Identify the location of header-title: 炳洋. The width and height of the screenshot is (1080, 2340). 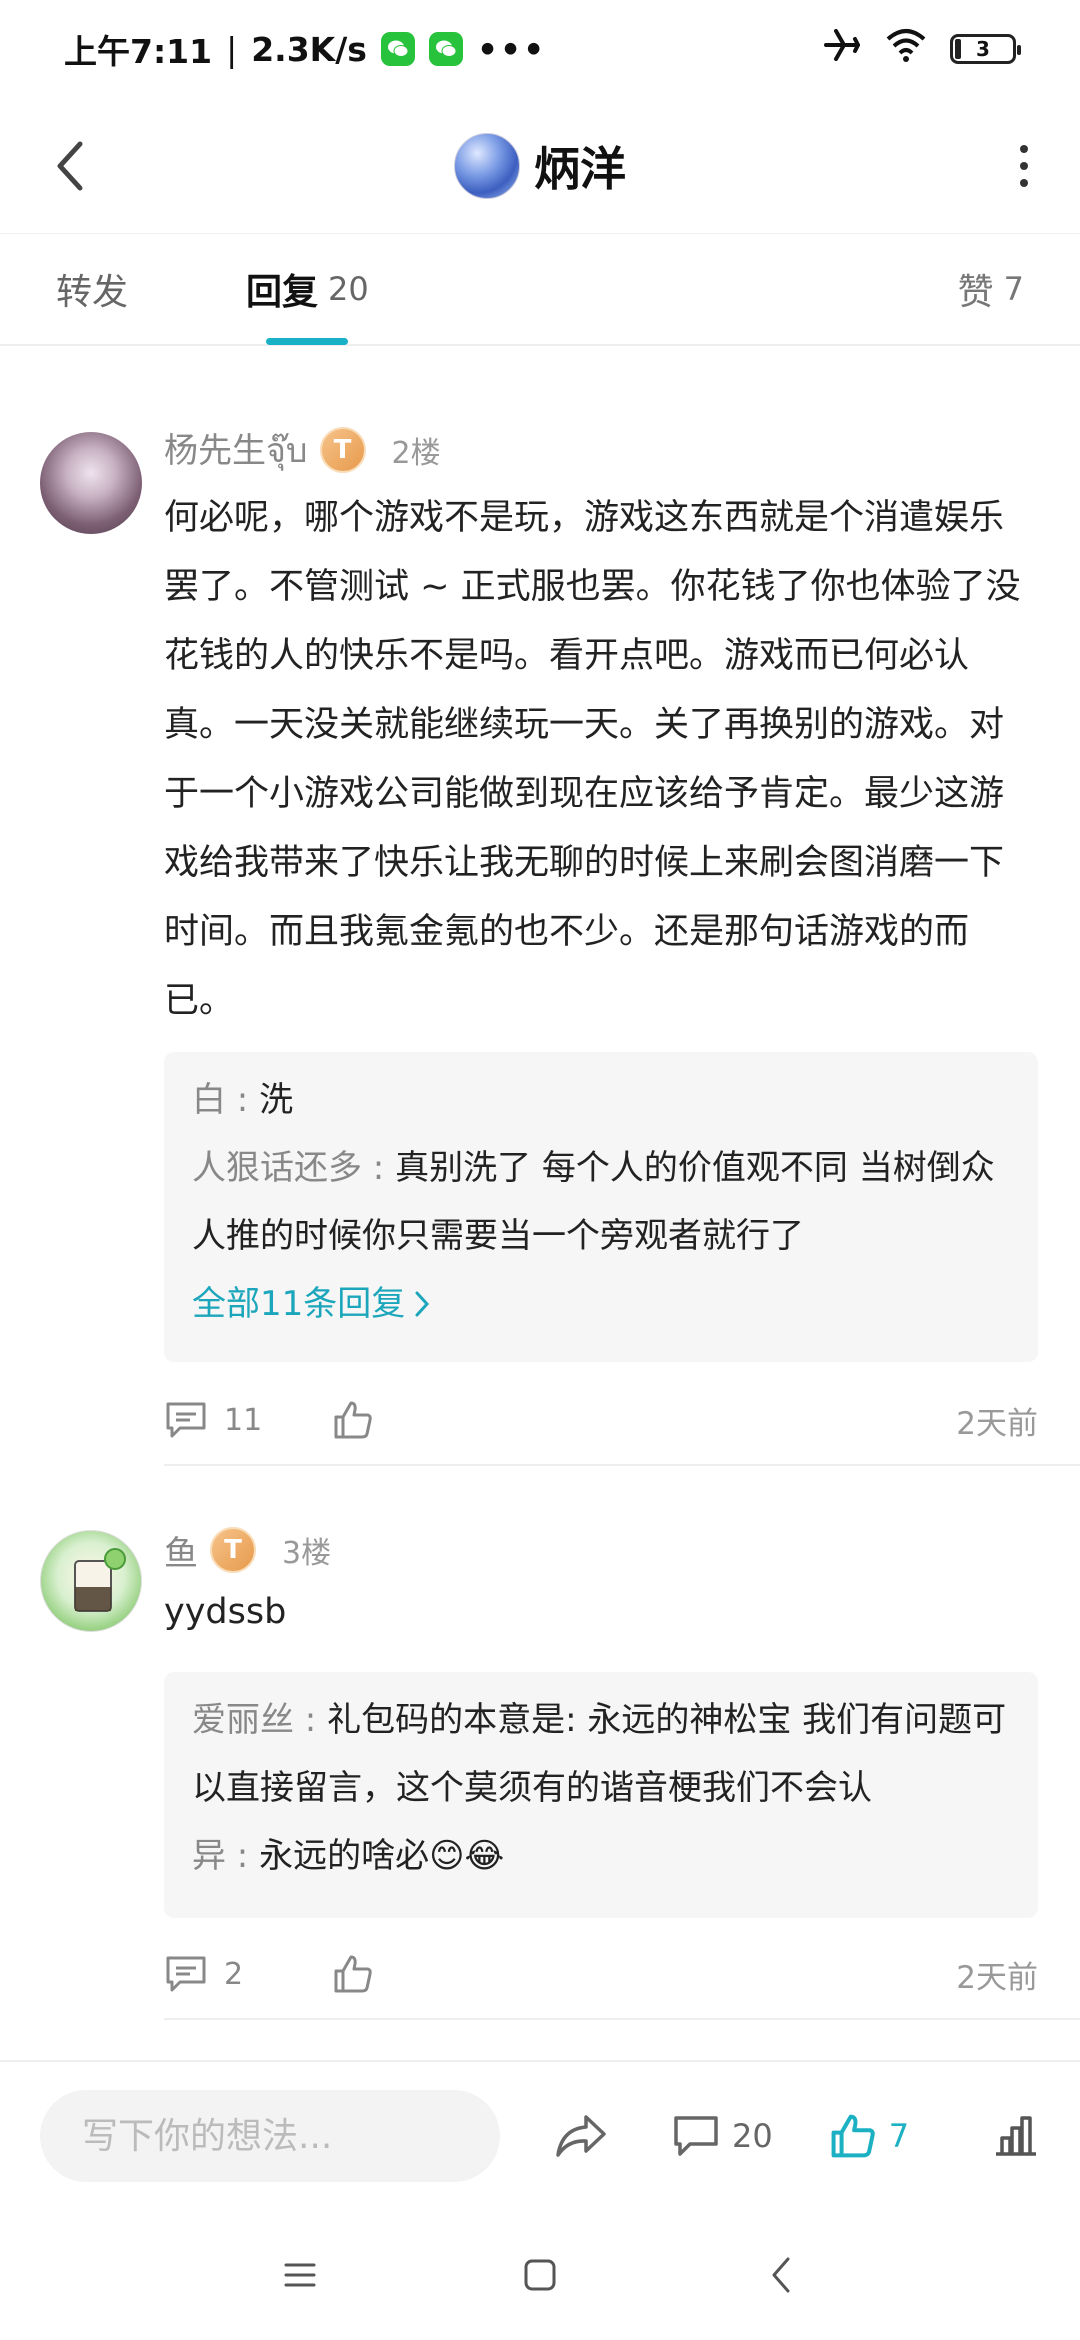
(540, 165).